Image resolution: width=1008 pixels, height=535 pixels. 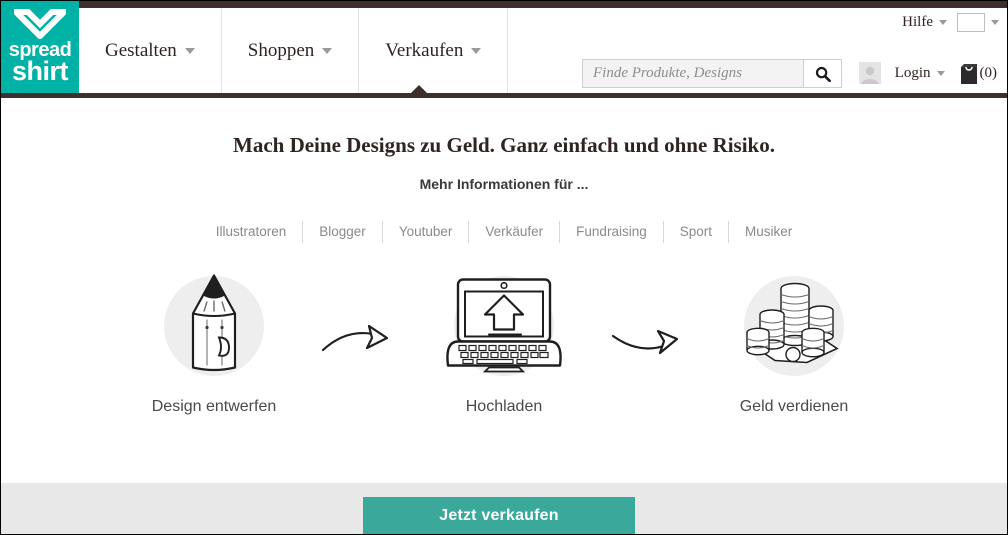 I want to click on cart-count: (0), so click(x=988, y=72).